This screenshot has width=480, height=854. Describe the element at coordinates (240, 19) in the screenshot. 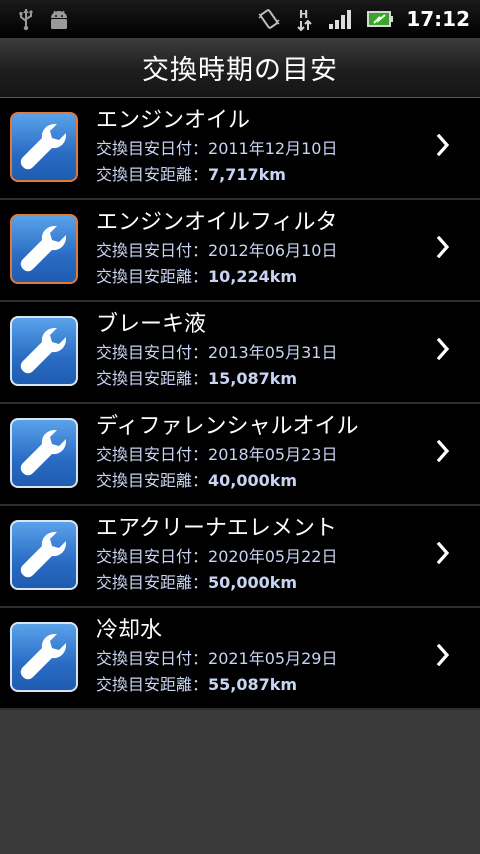

I see `status-bar: H 17:12` at that location.